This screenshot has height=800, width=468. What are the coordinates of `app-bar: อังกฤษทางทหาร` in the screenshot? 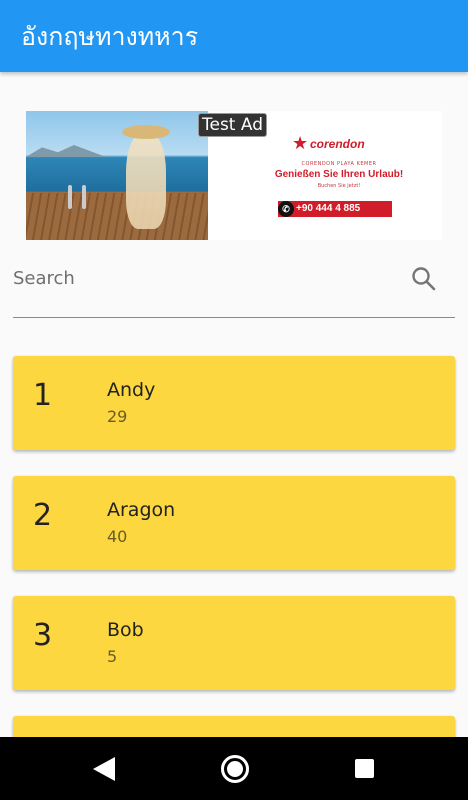 It's located at (234, 36).